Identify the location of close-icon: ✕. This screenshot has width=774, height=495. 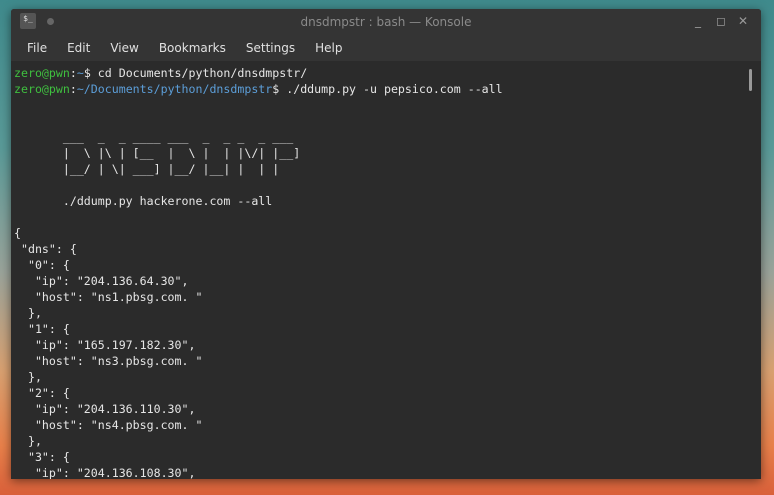
(743, 21).